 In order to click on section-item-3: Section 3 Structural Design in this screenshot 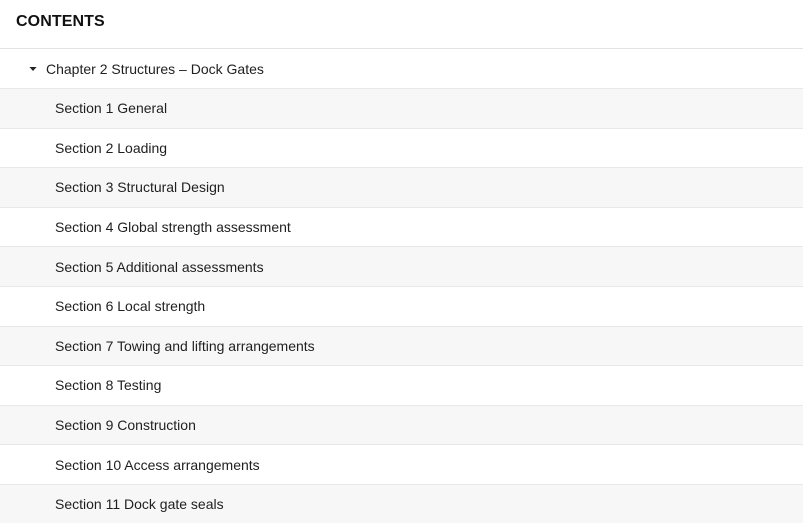, I will do `click(401, 188)`.